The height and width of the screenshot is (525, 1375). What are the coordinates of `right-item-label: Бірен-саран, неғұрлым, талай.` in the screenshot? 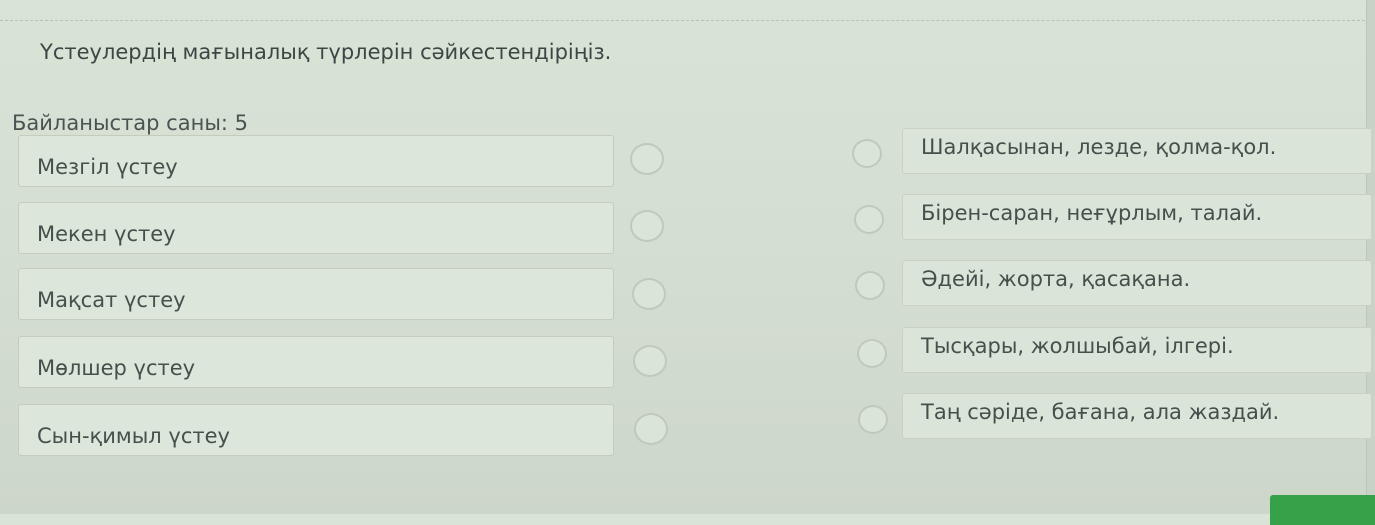 It's located at (1092, 213).